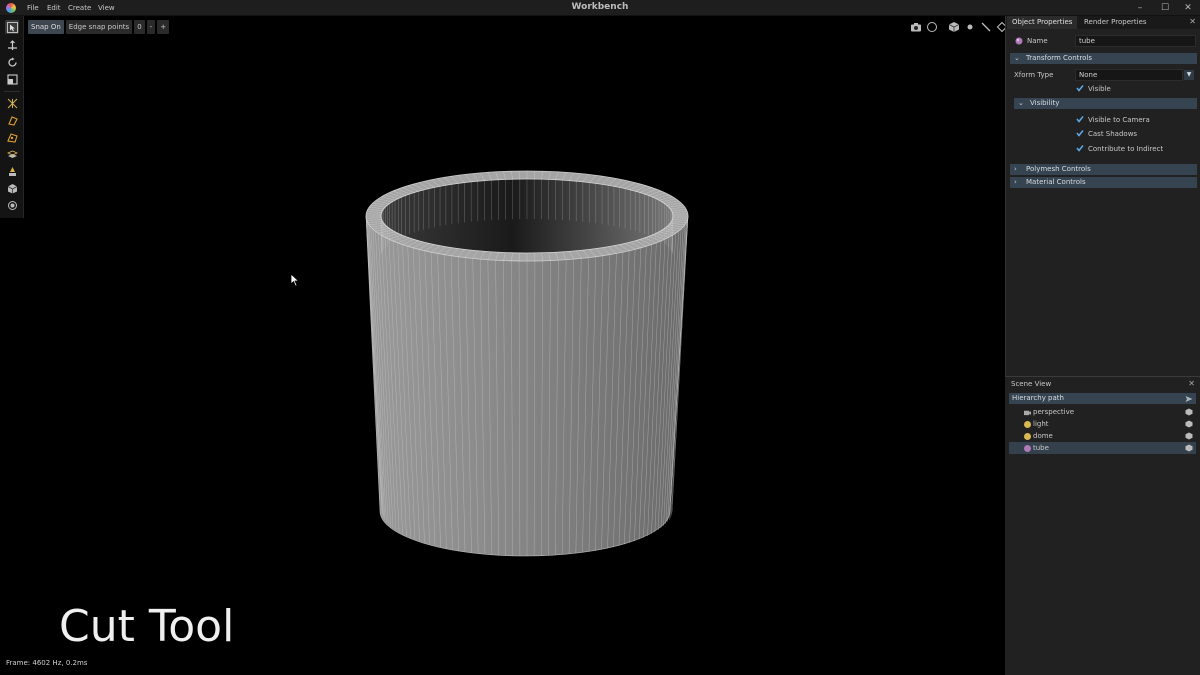 Image resolution: width=1200 pixels, height=675 pixels. What do you see at coordinates (1056, 182) in the screenshot?
I see `material-controls-label: Material Controls` at bounding box center [1056, 182].